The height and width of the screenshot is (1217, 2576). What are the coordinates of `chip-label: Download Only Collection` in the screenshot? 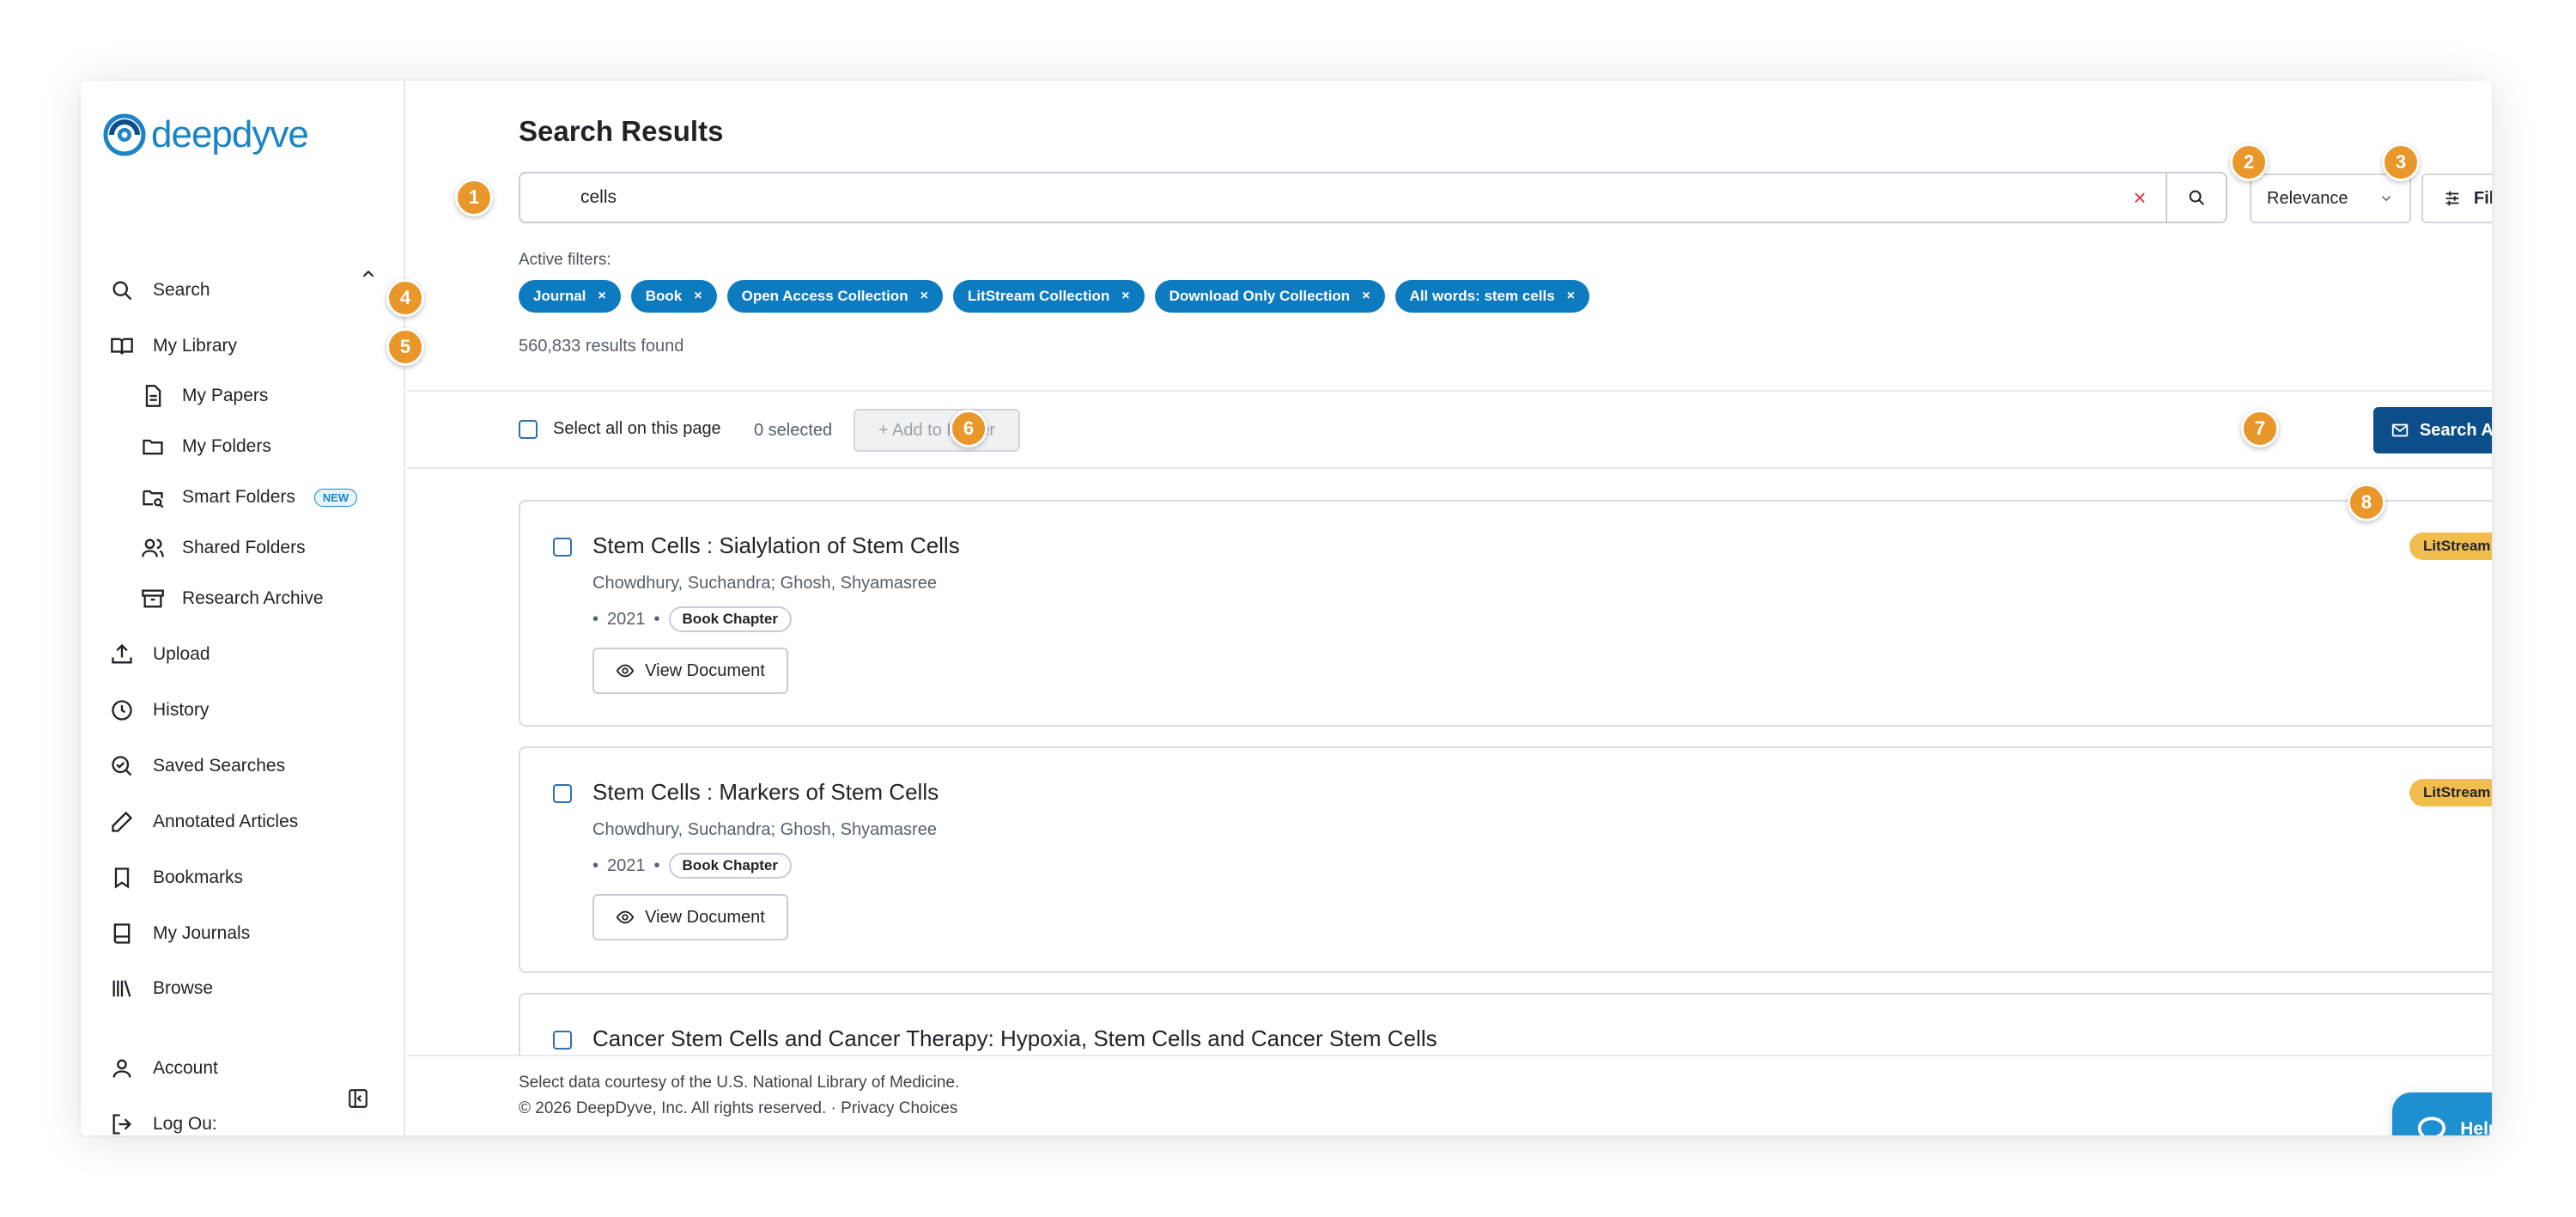 It's located at (1260, 296).